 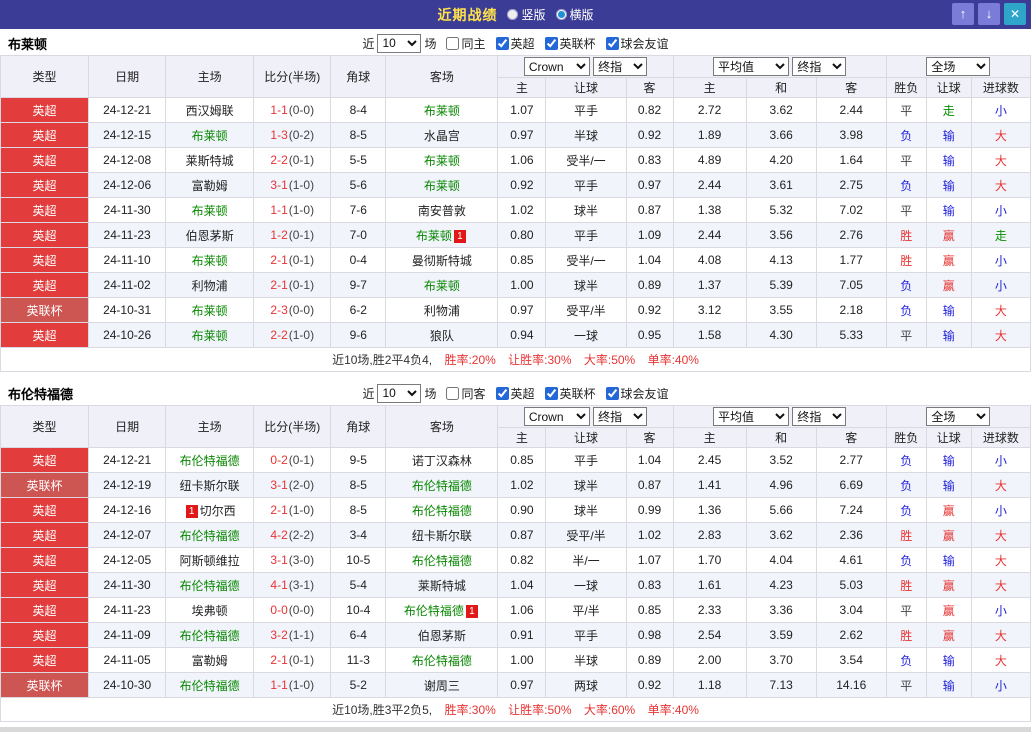 I want to click on layout-vertical-option: 竖版, so click(x=526, y=14).